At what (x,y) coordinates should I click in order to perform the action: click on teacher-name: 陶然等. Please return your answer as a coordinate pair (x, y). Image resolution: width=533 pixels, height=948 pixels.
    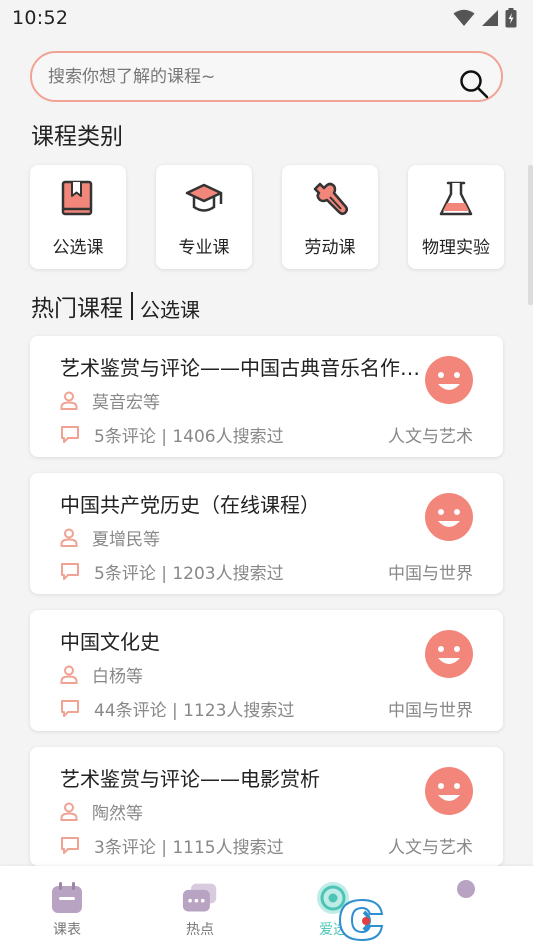
    Looking at the image, I should click on (117, 814).